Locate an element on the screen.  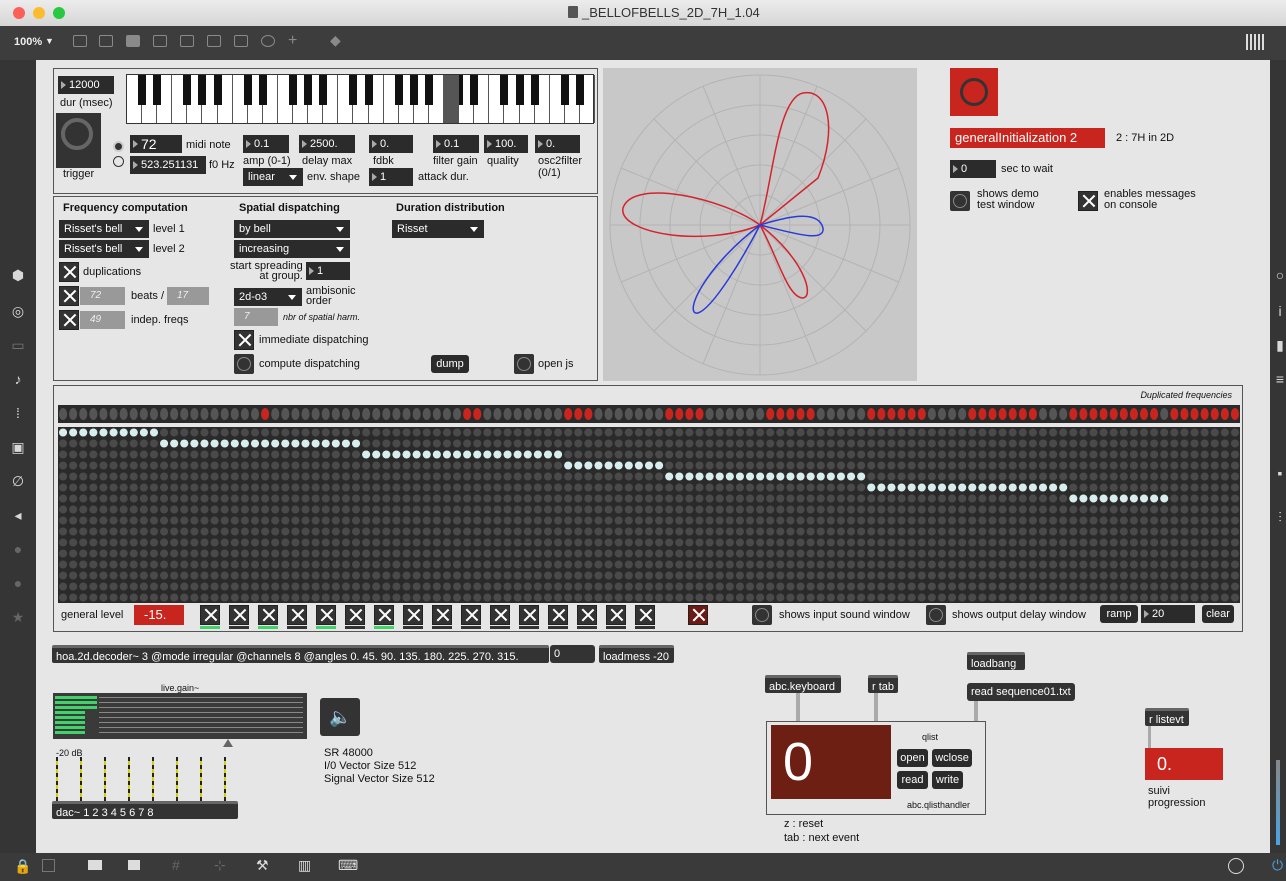
radio-midi is located at coordinates (118, 146).